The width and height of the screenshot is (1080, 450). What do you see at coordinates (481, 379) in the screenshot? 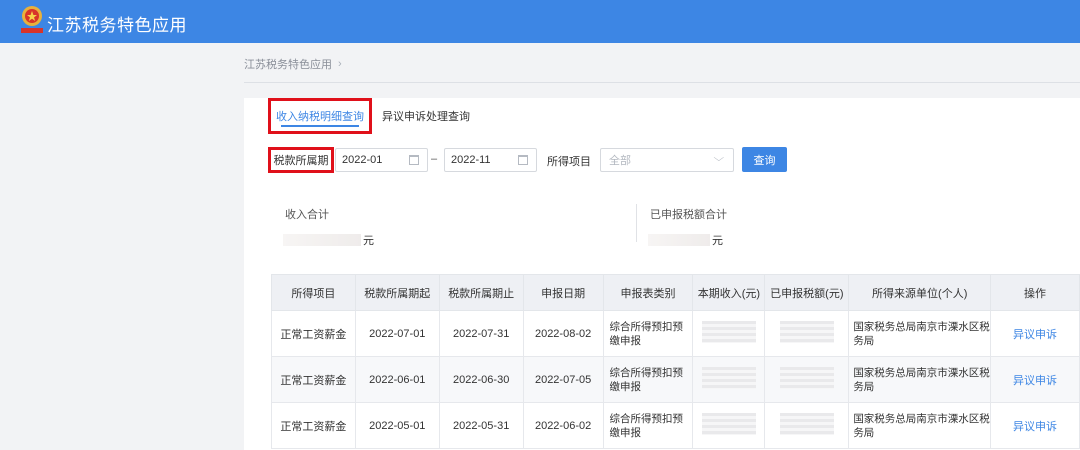
I see `period-end-cell: 2022-06-30` at bounding box center [481, 379].